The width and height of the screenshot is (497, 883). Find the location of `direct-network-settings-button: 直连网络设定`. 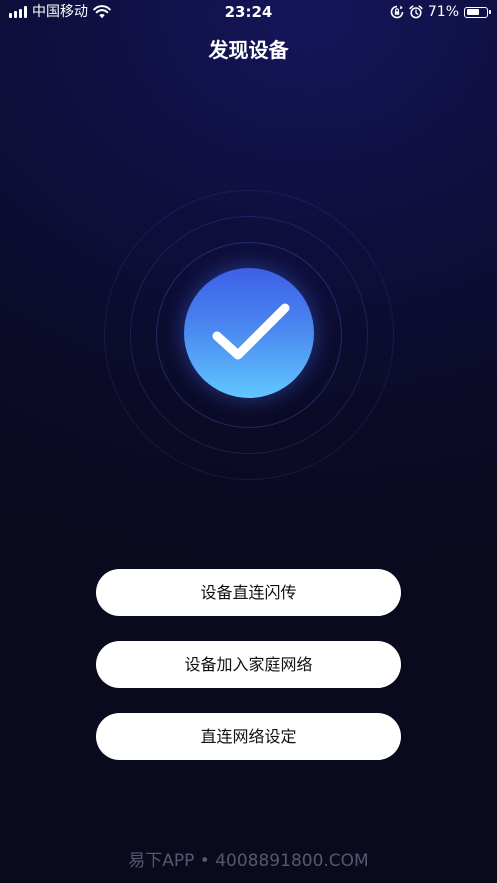

direct-network-settings-button: 直连网络设定 is located at coordinates (248, 736).